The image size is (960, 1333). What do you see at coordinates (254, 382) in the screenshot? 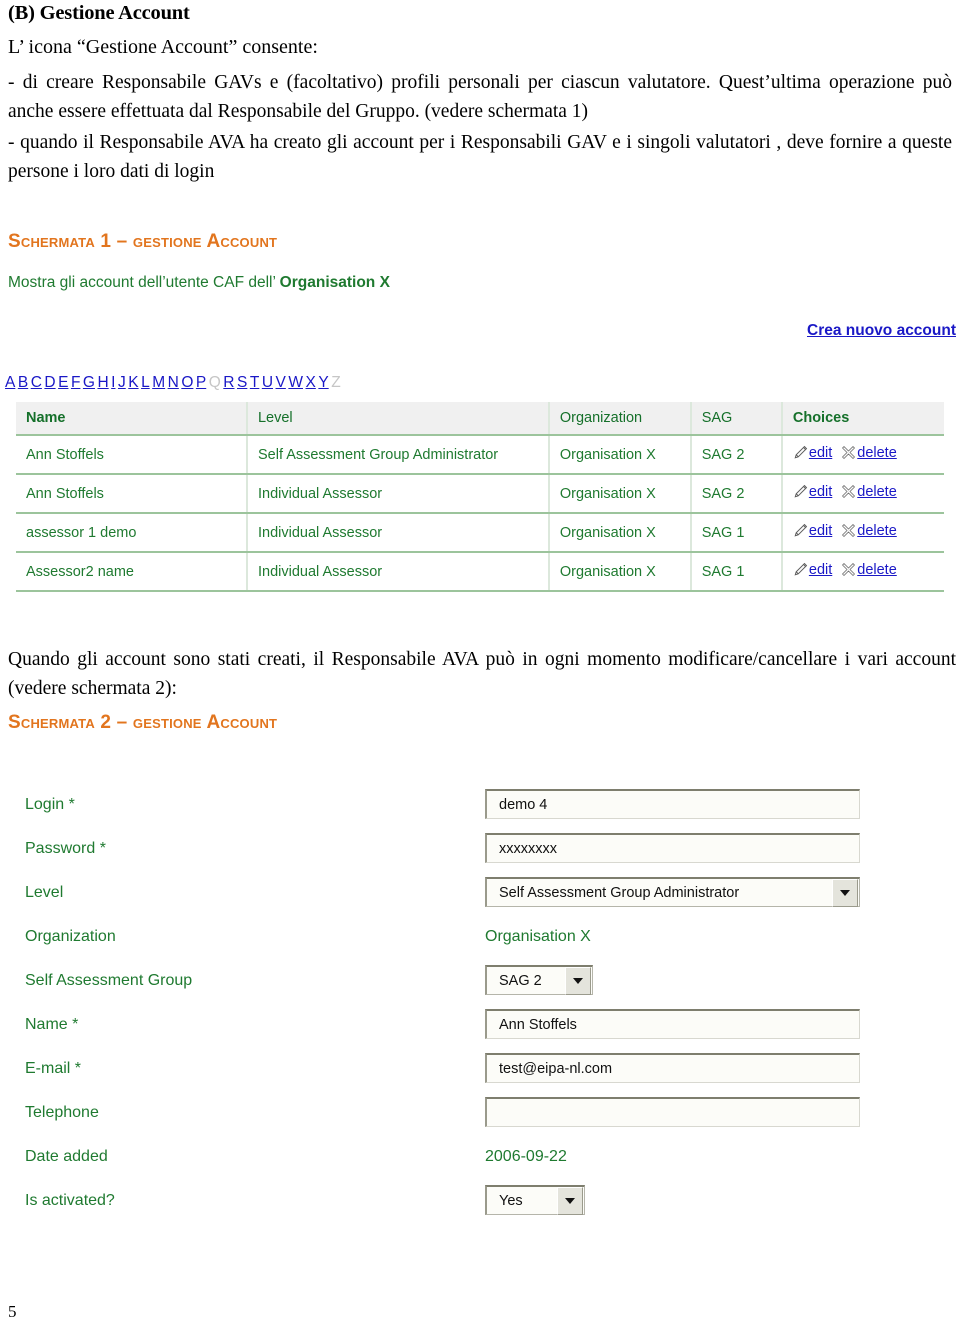
I see `alphabet-letter-t: T` at bounding box center [254, 382].